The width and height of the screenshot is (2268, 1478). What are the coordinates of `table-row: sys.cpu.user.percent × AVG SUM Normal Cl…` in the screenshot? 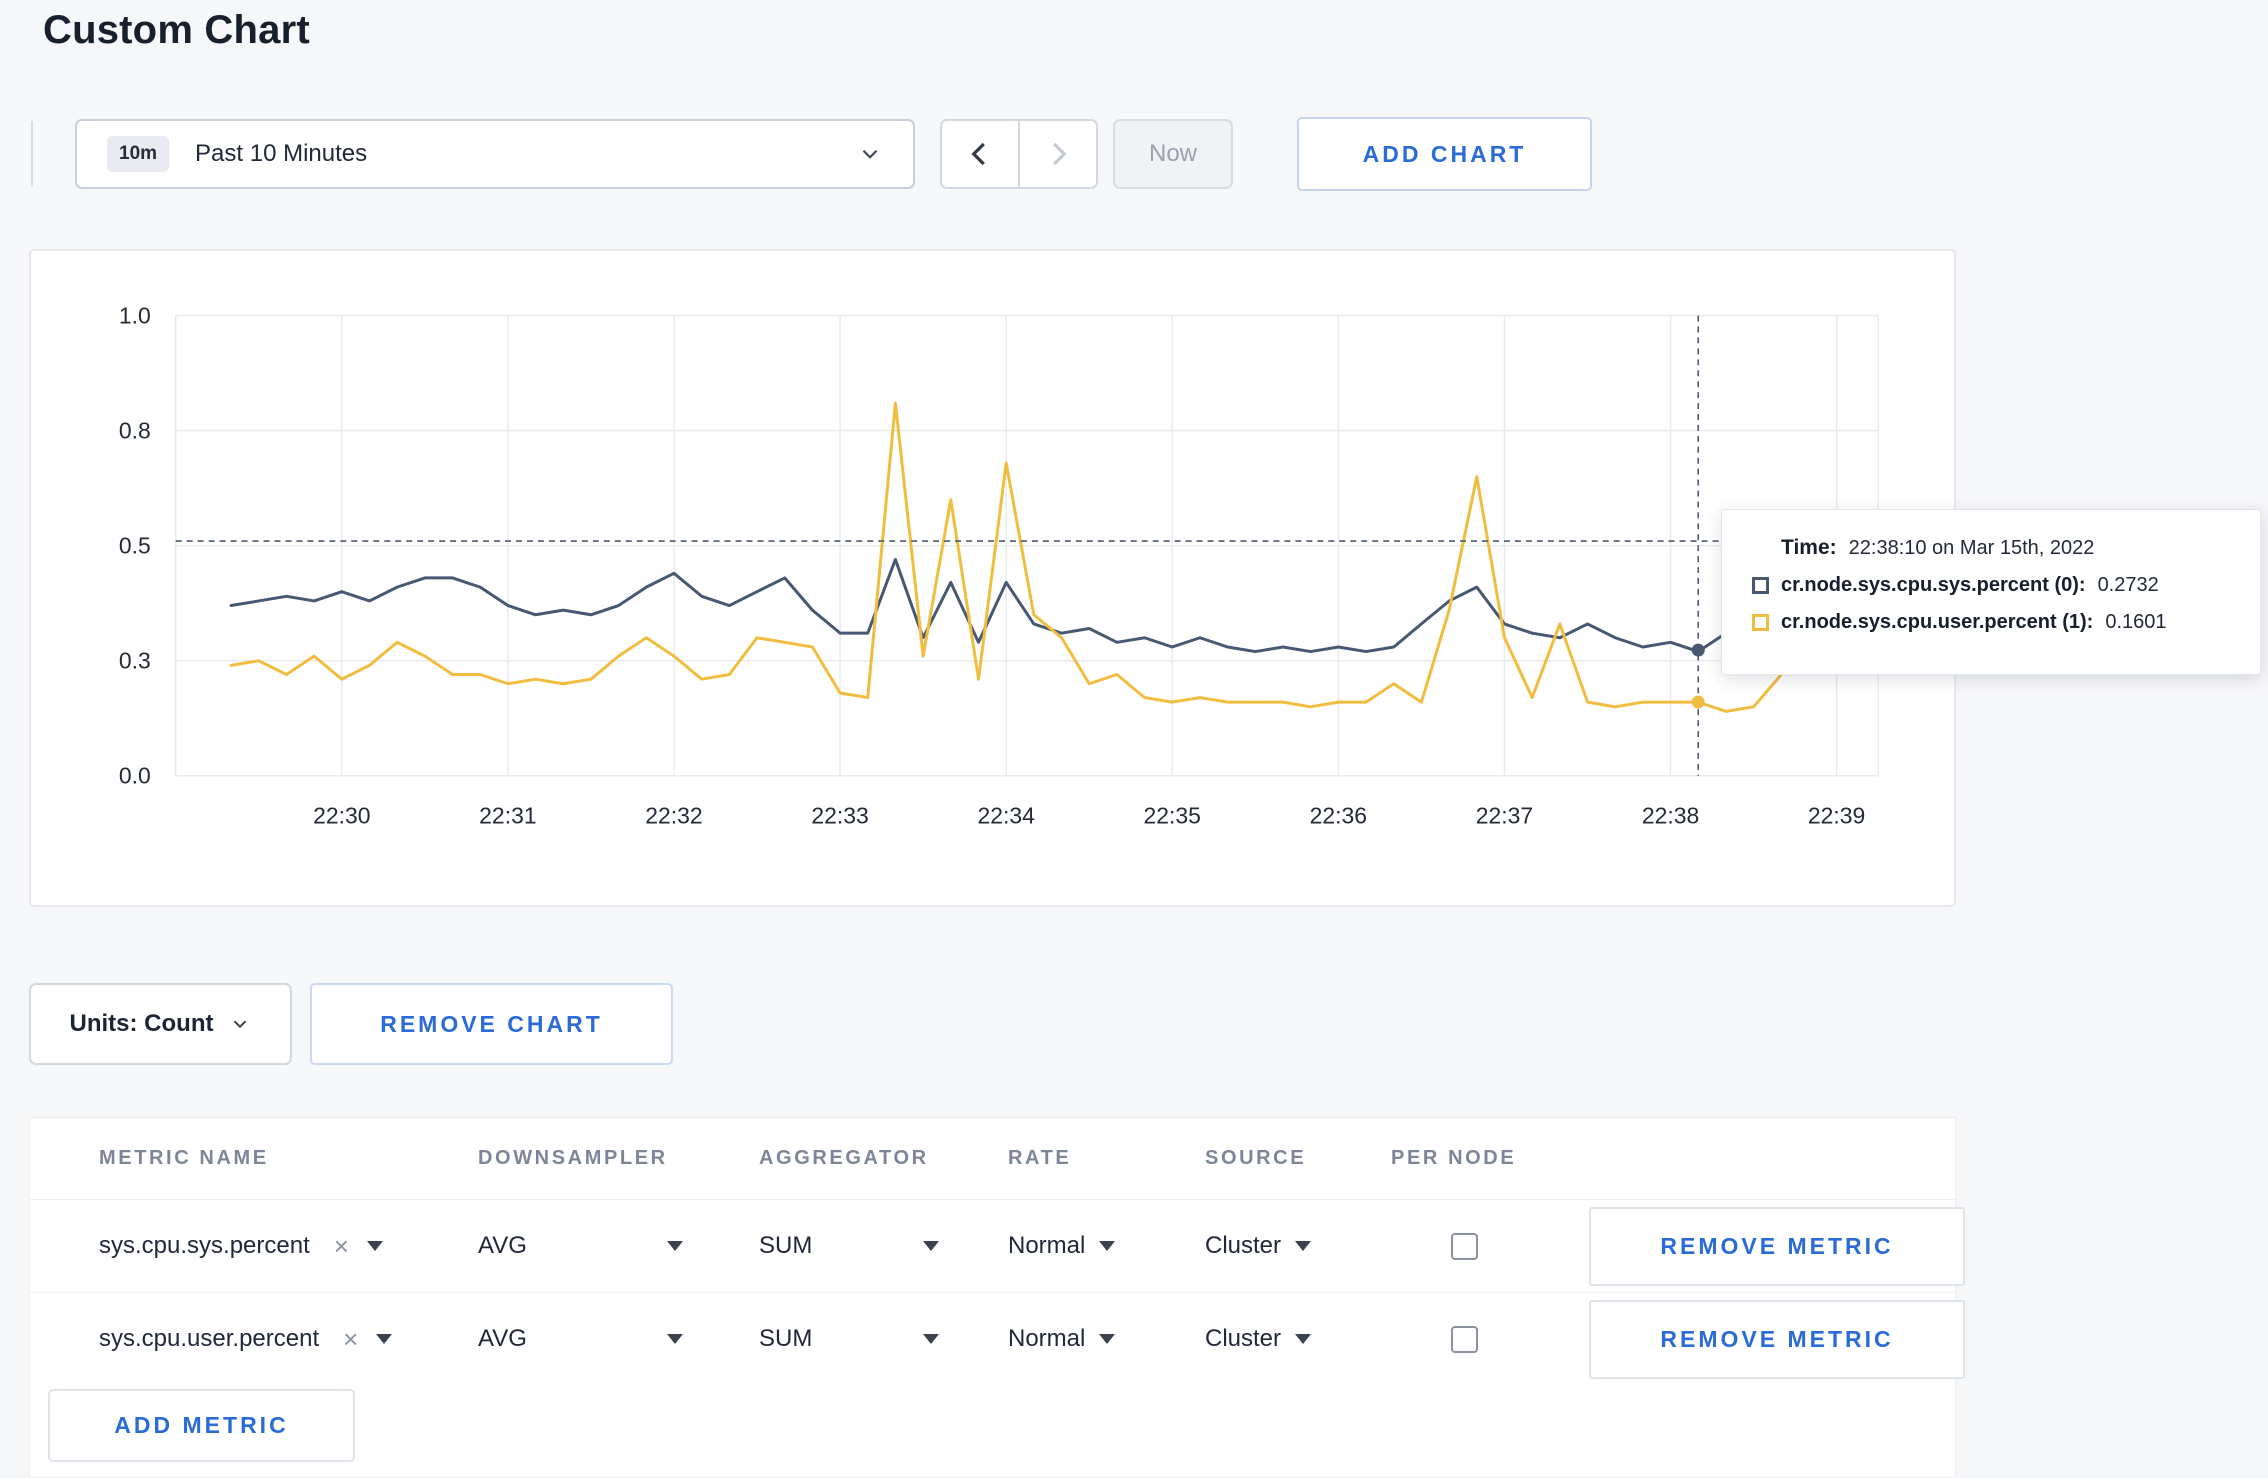 It's located at (997, 1338).